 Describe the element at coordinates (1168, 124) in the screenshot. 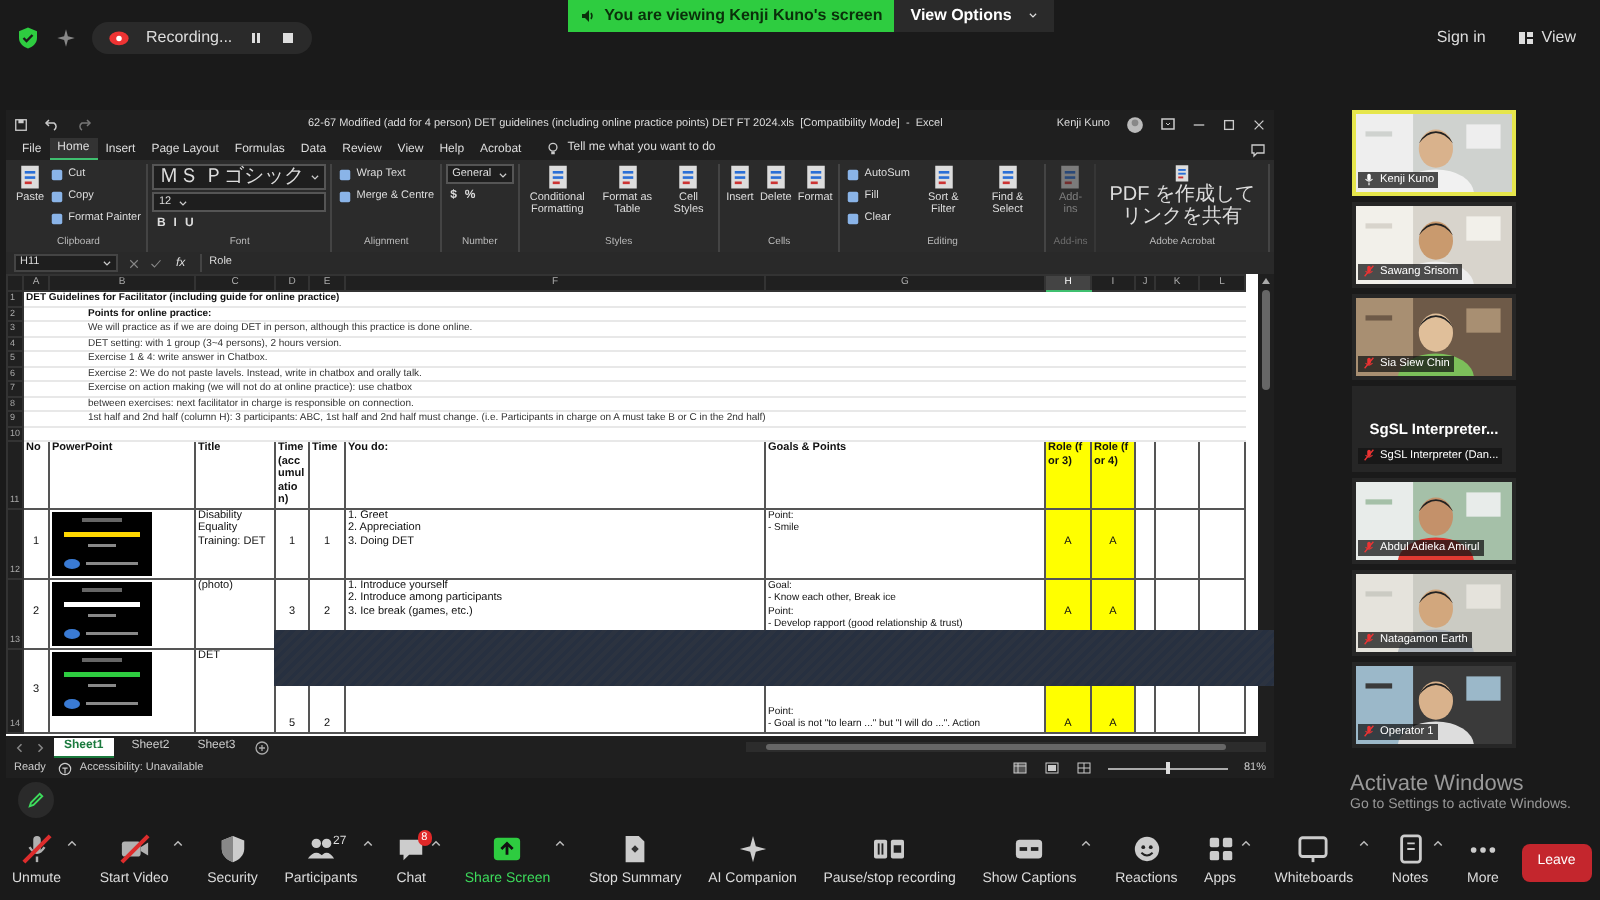

I see `ribbon-display-icon` at that location.